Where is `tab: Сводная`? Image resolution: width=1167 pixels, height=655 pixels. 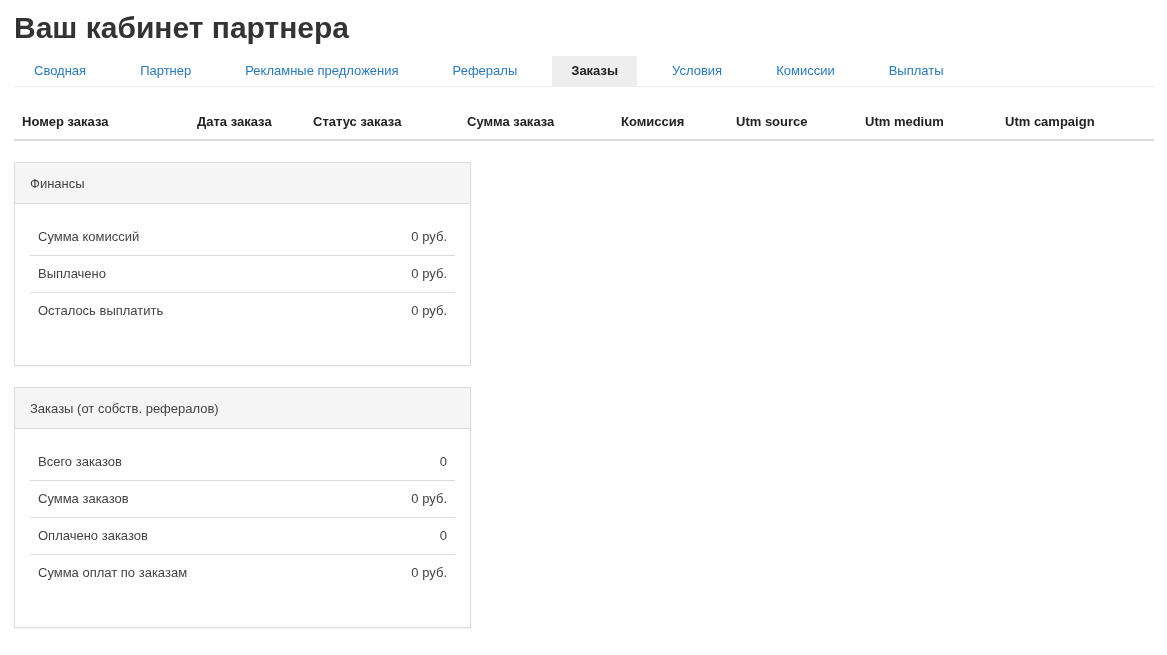 tab: Сводная is located at coordinates (60, 71).